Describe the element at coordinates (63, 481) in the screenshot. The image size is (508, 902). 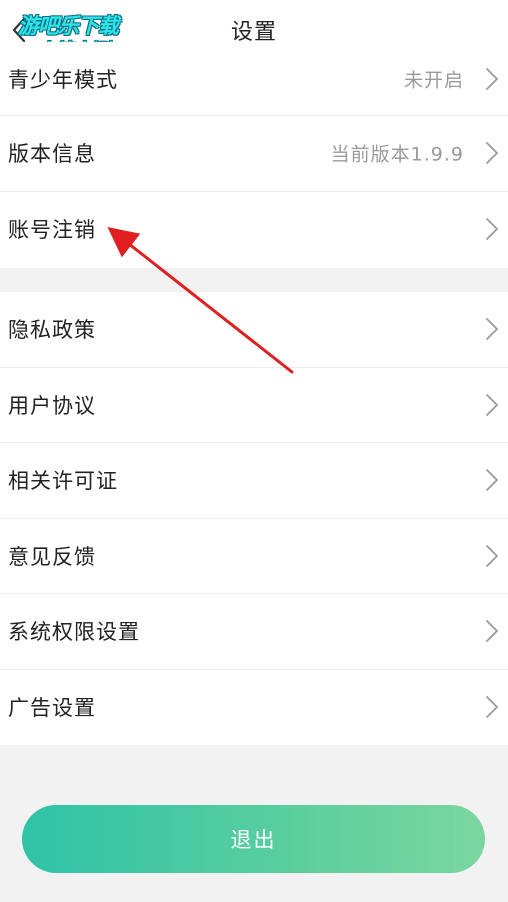
I see `settings-item-label: 相关许可证` at that location.